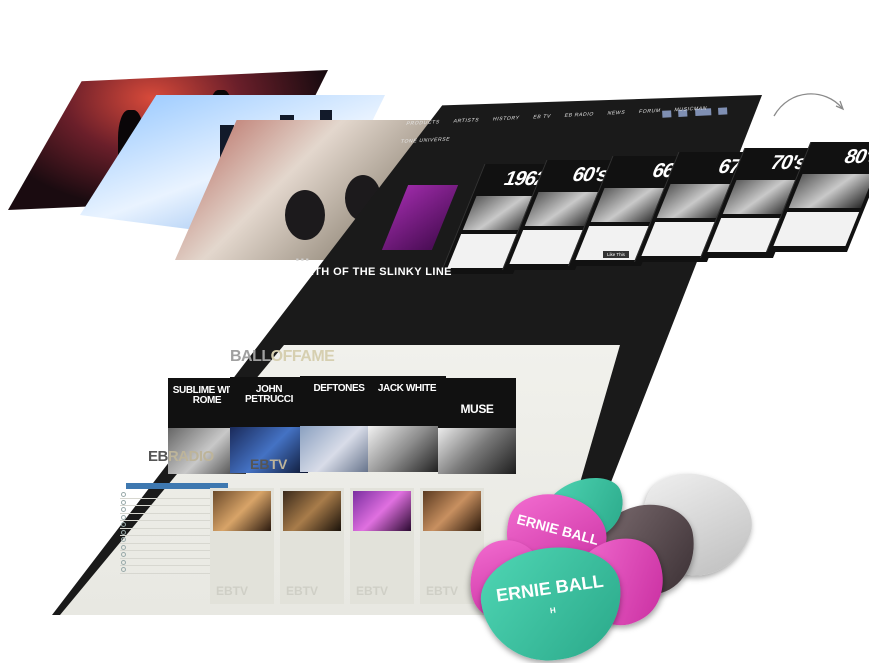 The height and width of the screenshot is (663, 869). Describe the element at coordinates (181, 456) in the screenshot. I see `eb-radio-title: EBRADIO` at that location.